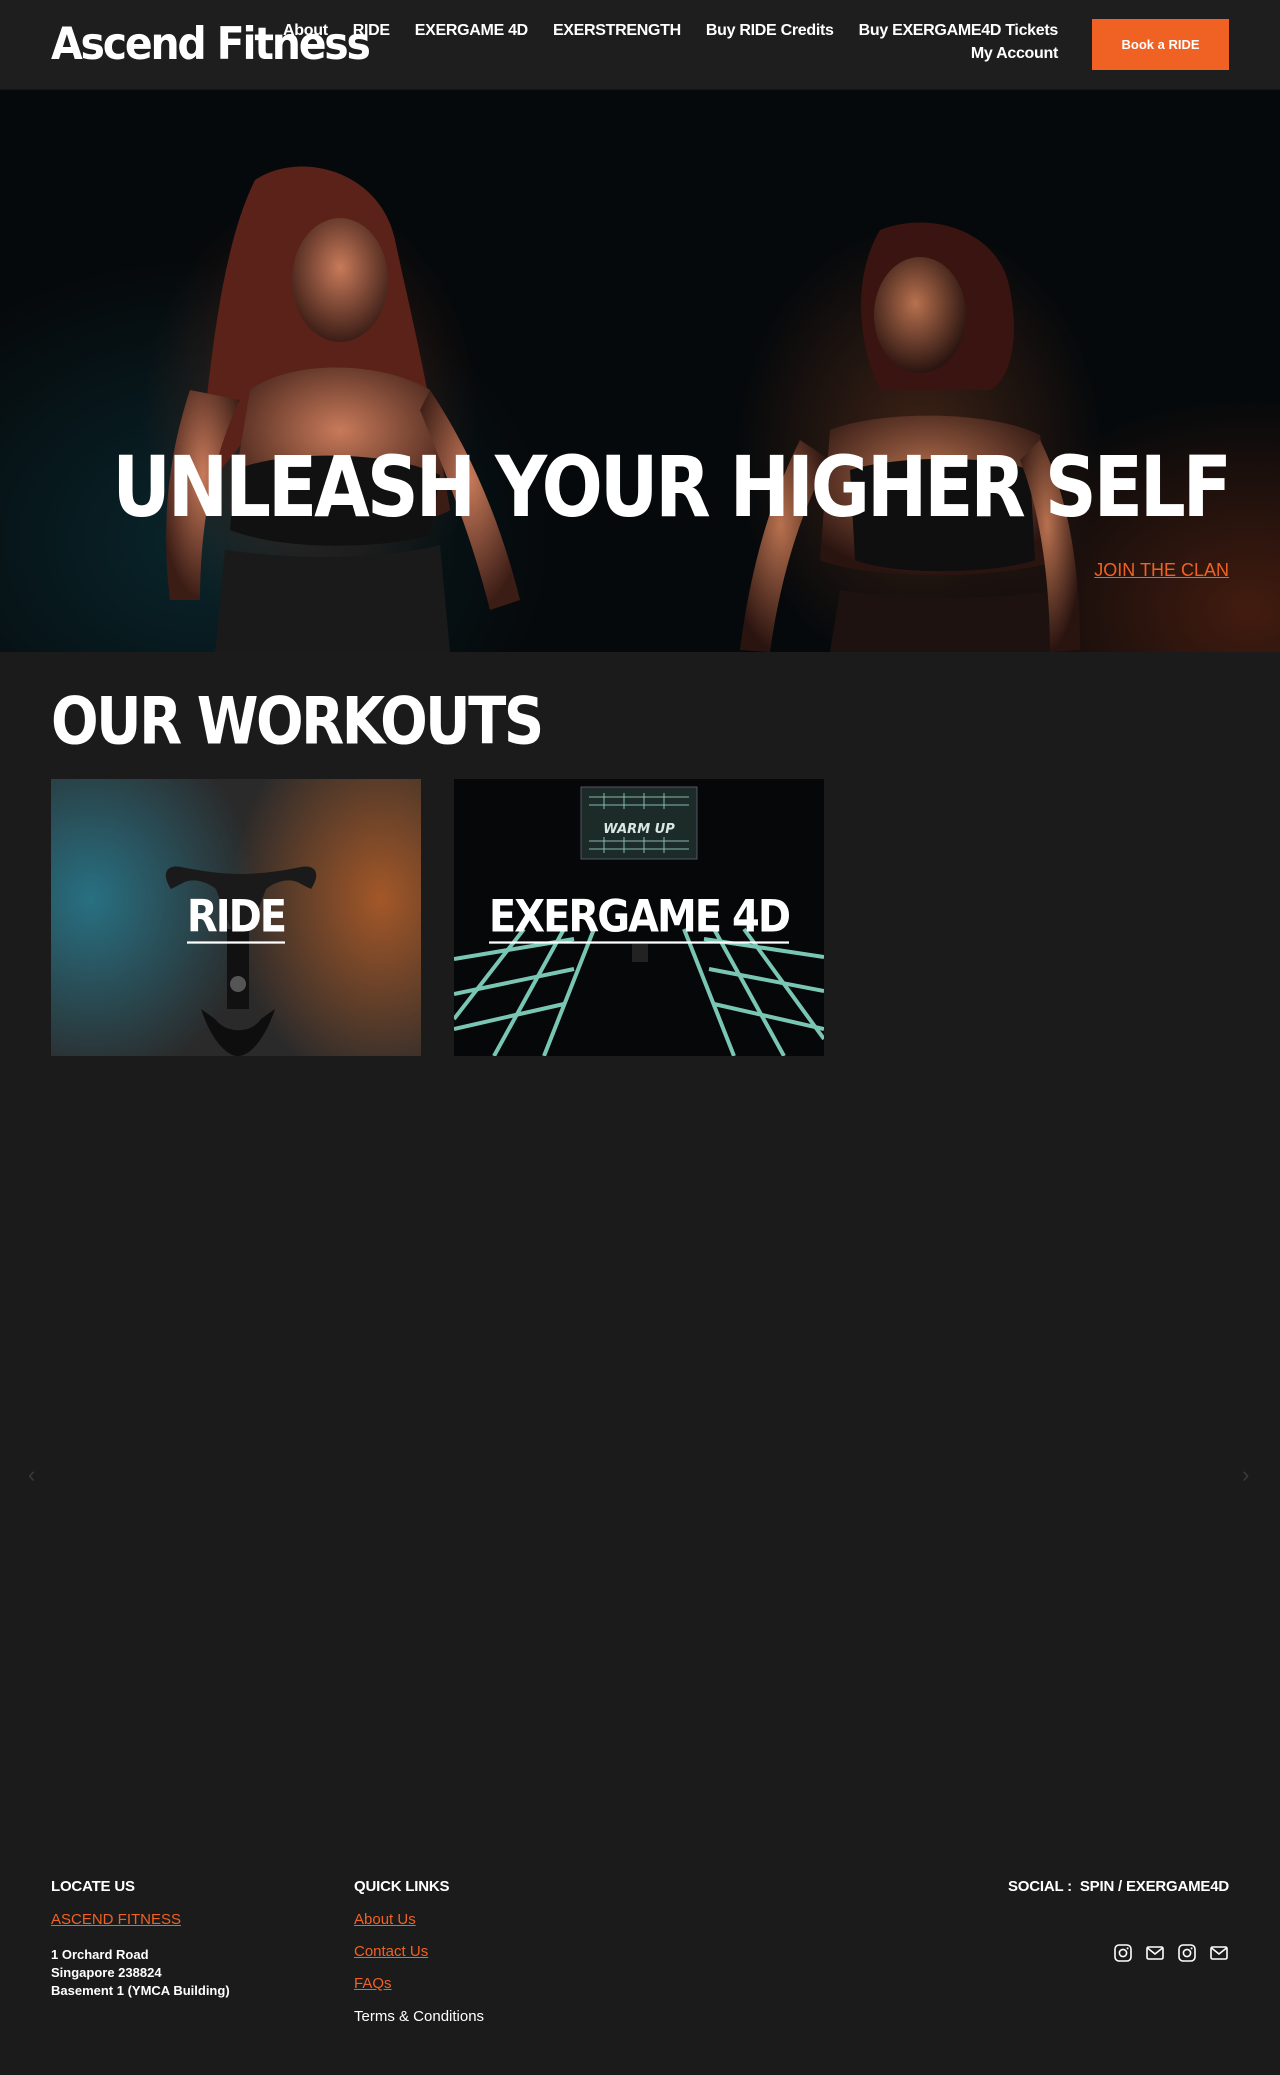  Describe the element at coordinates (371, 31) in the screenshot. I see `nav-ride: RIDE` at that location.